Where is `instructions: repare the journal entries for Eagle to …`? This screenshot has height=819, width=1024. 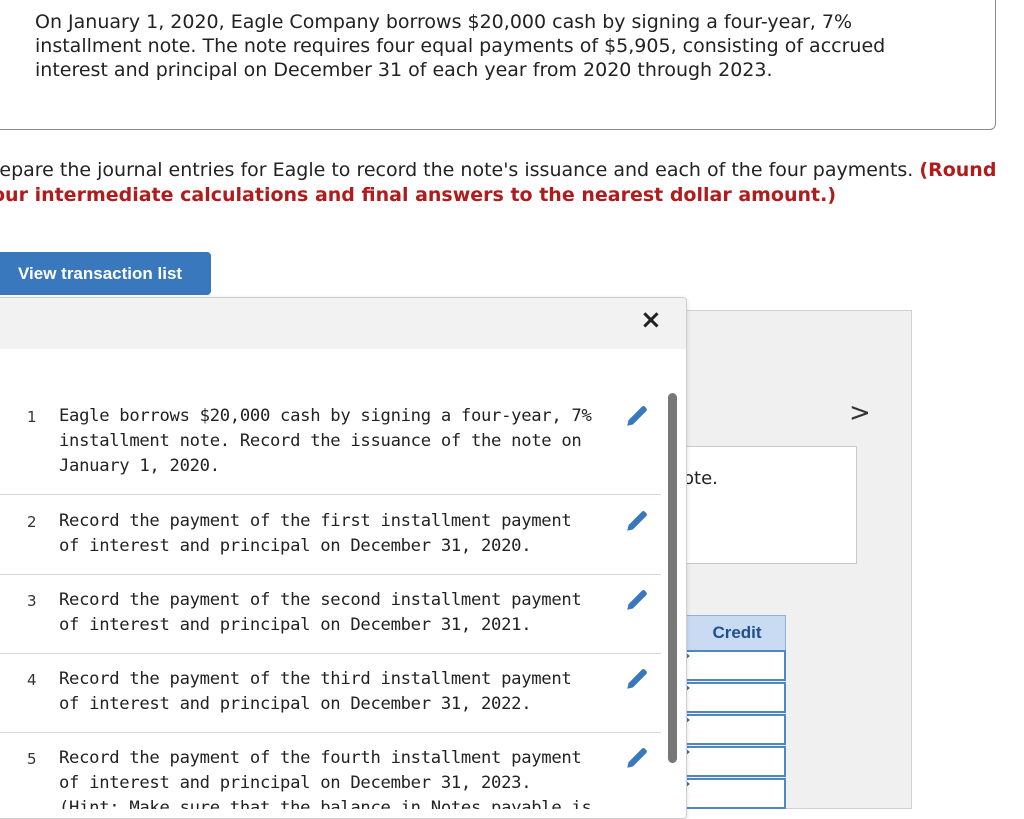
instructions: repare the journal entries for Eagle to … is located at coordinates (512, 183).